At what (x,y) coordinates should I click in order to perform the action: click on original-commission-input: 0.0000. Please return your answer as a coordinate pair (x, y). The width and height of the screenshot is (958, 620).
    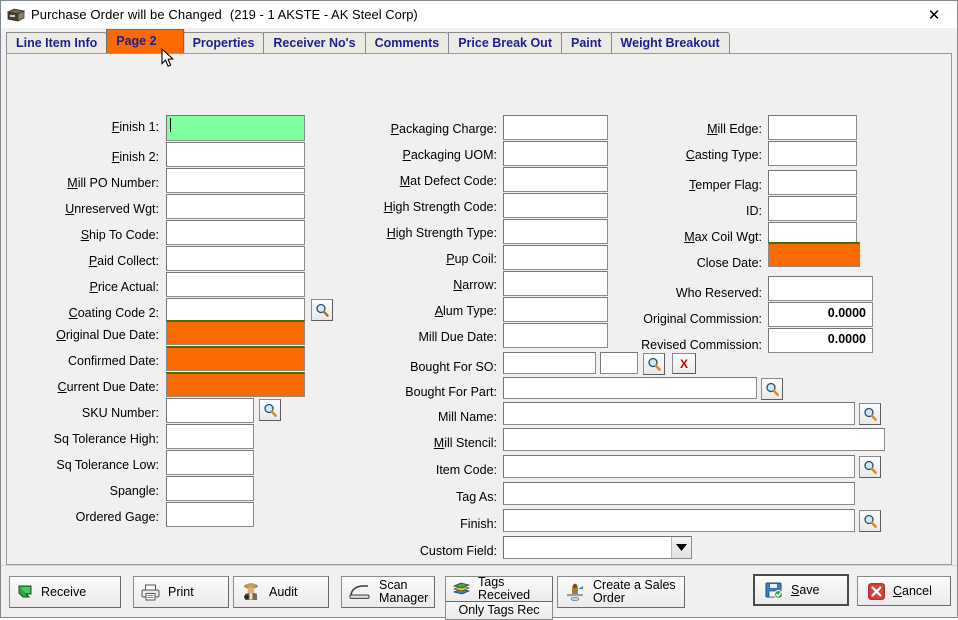
    Looking at the image, I should click on (820, 314).